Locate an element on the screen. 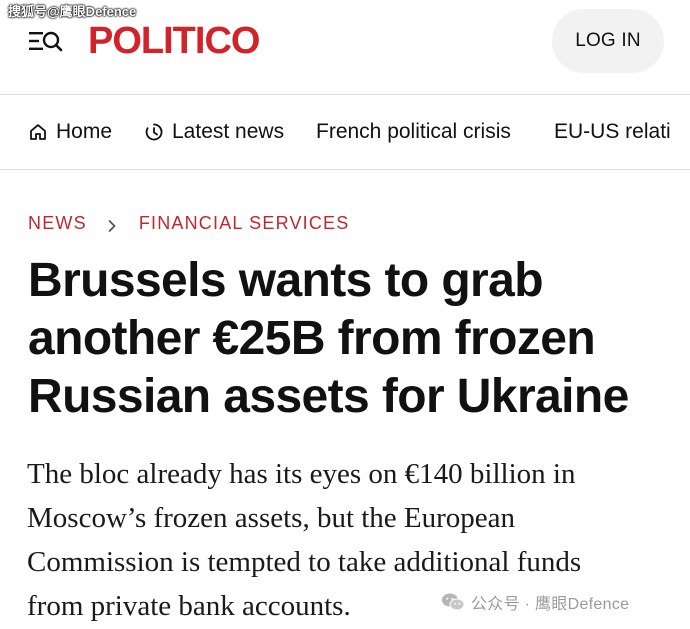 This screenshot has width=690, height=629. breadcrumb: NEWS FINANCIAL SERVICES is located at coordinates (188, 223).